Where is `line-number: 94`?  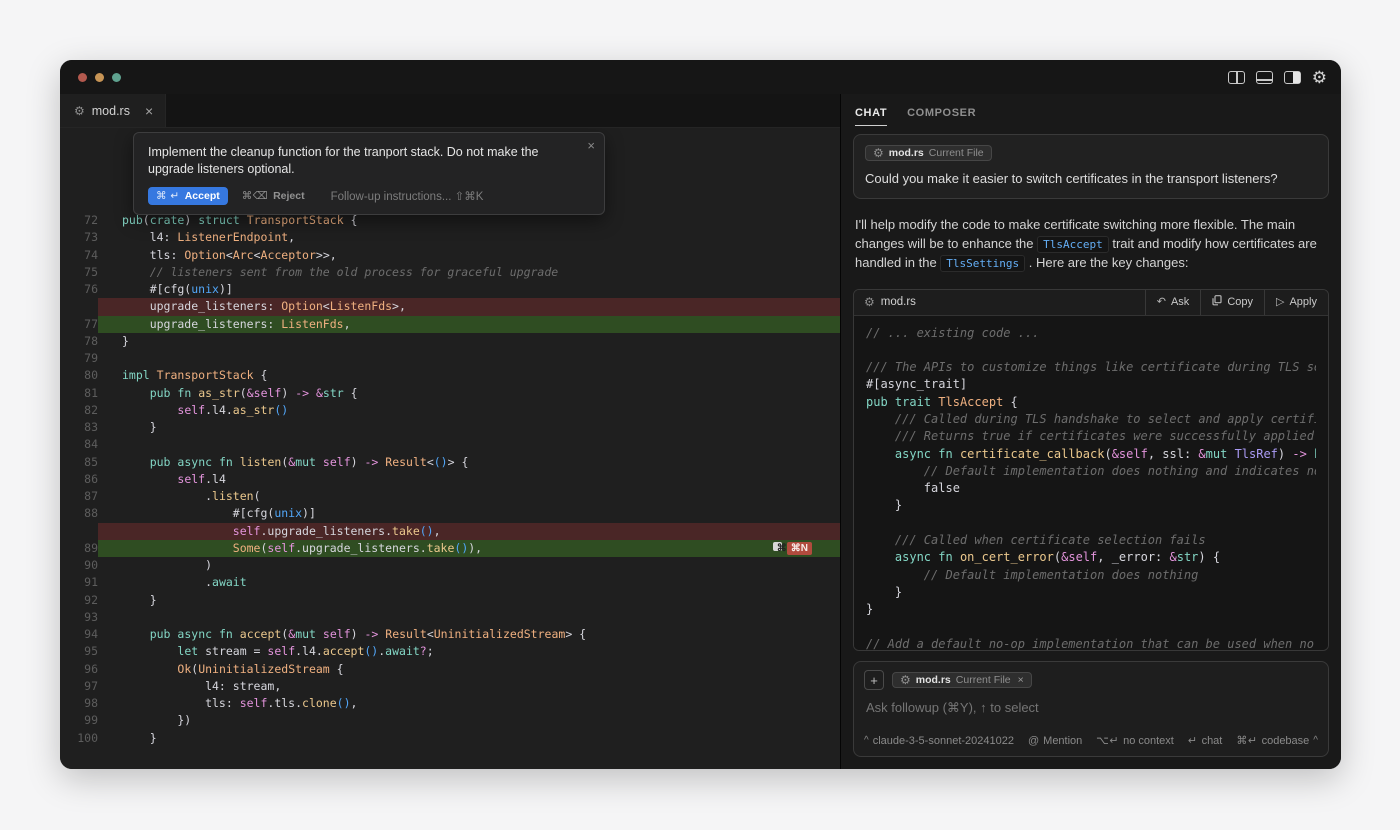
line-number: 94 is located at coordinates (79, 635).